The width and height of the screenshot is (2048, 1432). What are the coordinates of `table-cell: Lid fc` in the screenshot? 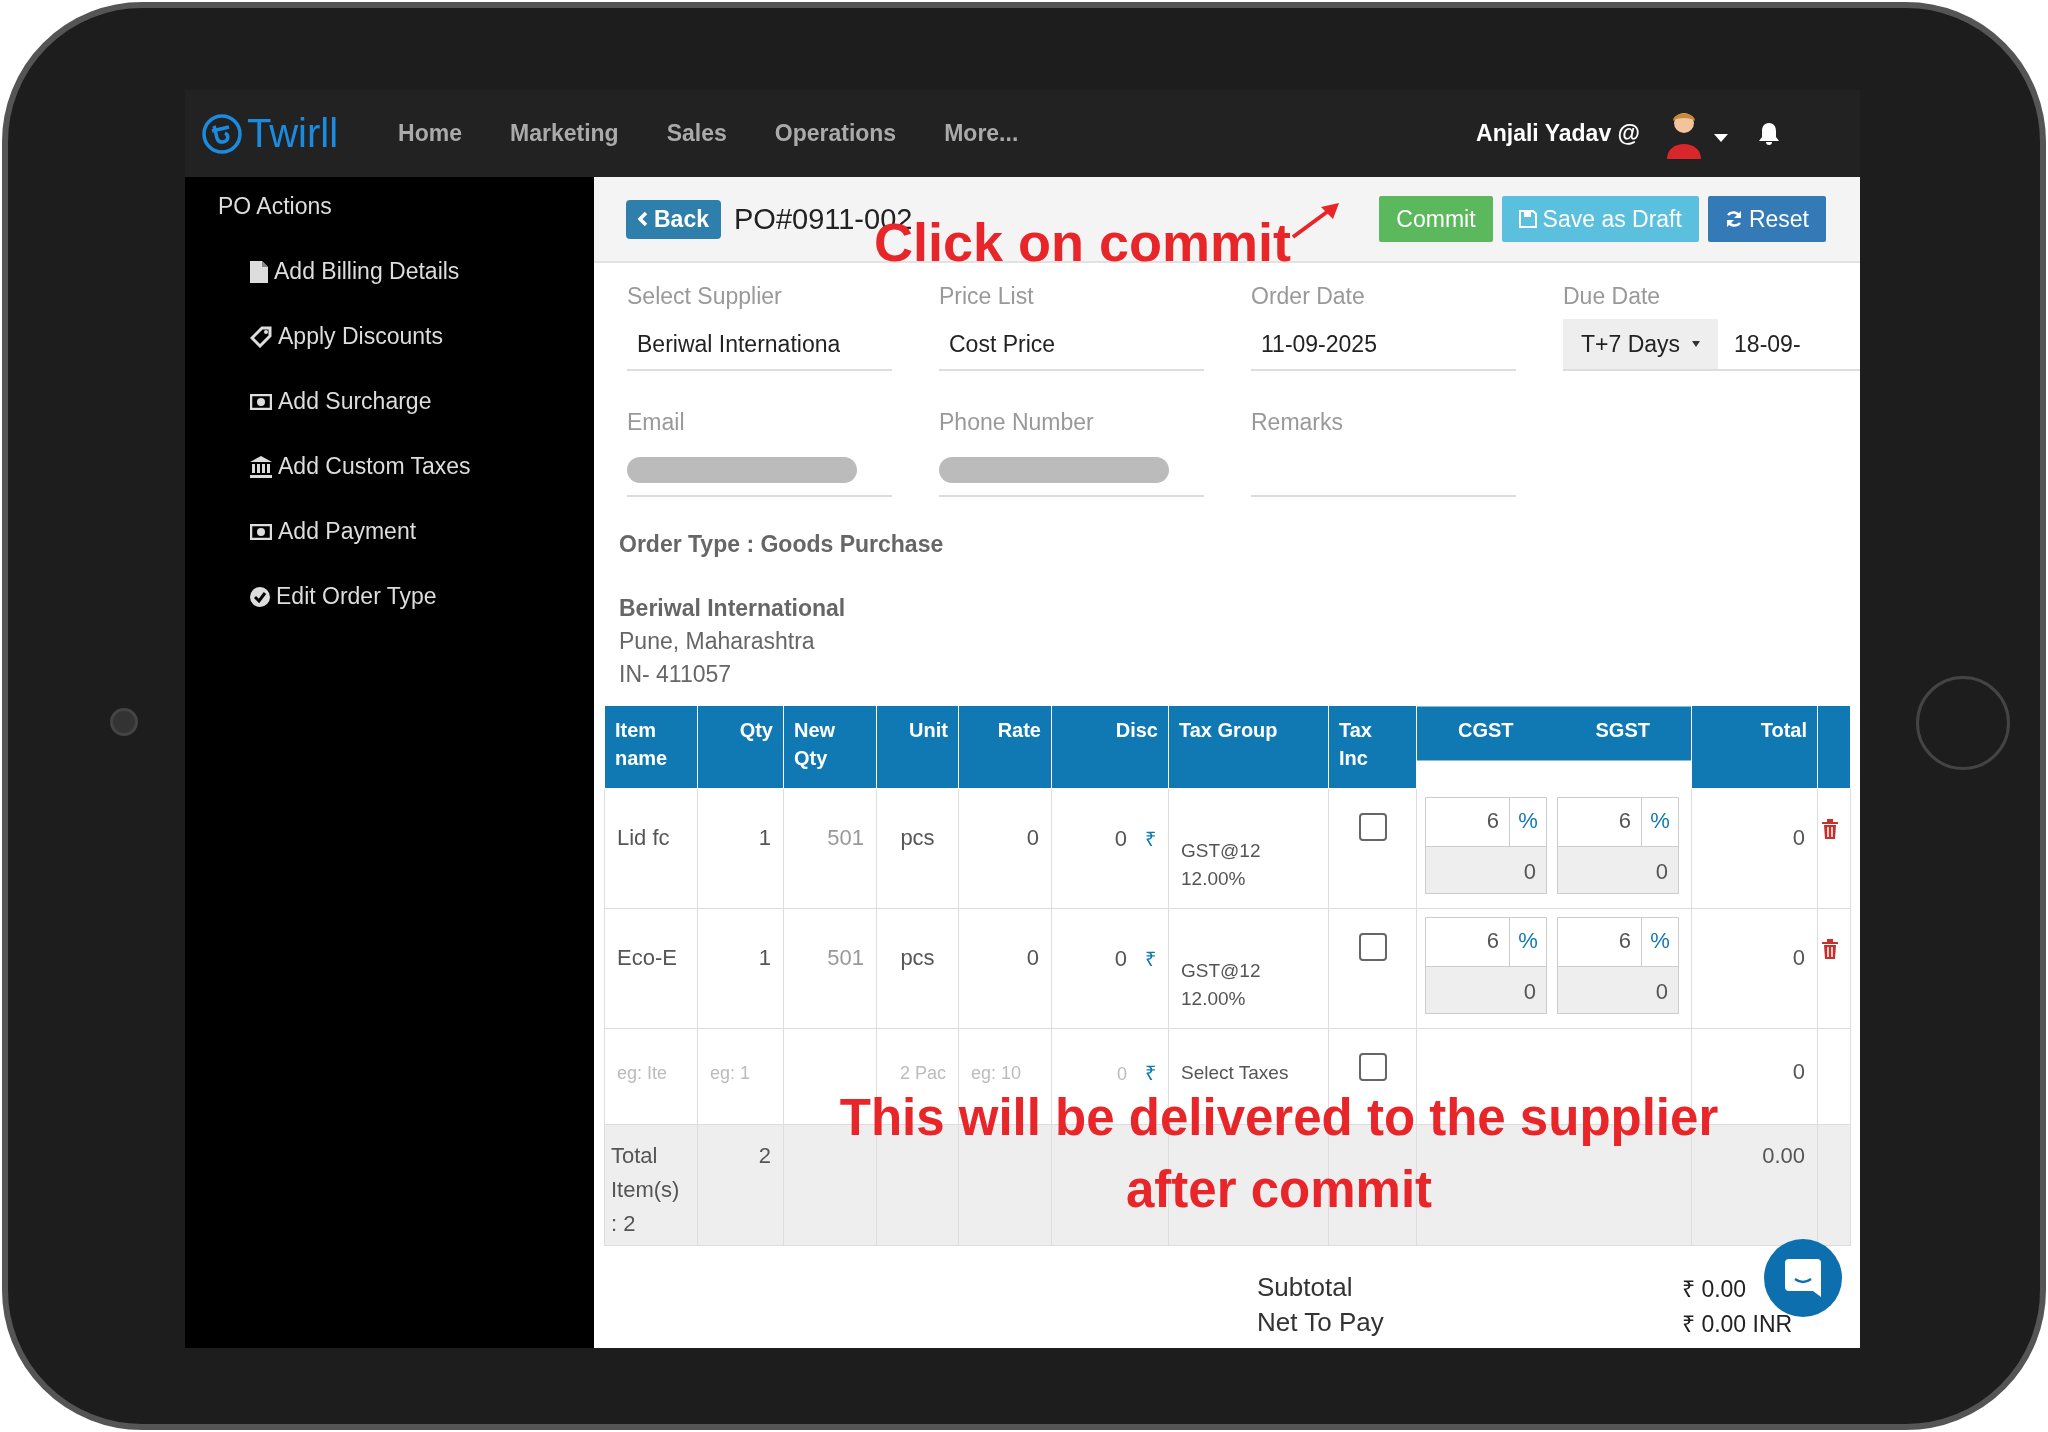 It's located at (651, 848).